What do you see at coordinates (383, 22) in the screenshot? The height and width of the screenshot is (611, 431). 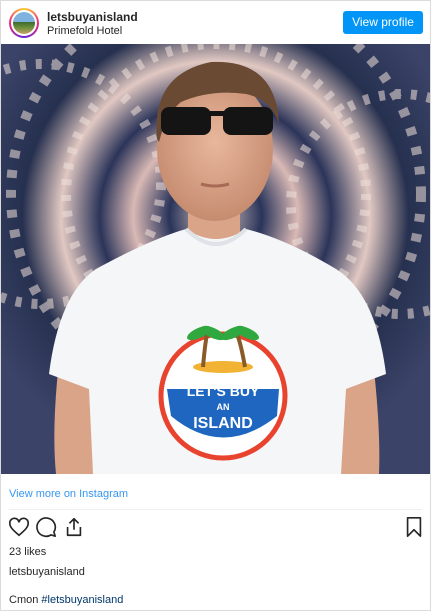 I see `view-profile-button: View profile` at bounding box center [383, 22].